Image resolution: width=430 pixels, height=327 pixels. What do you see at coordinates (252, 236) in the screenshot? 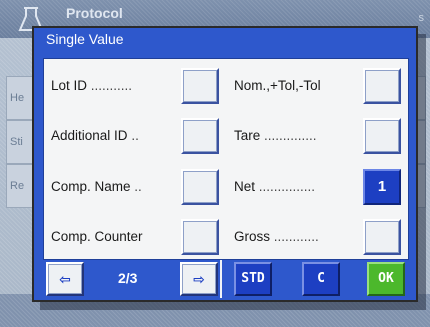
I see `label-text: Gross` at bounding box center [252, 236].